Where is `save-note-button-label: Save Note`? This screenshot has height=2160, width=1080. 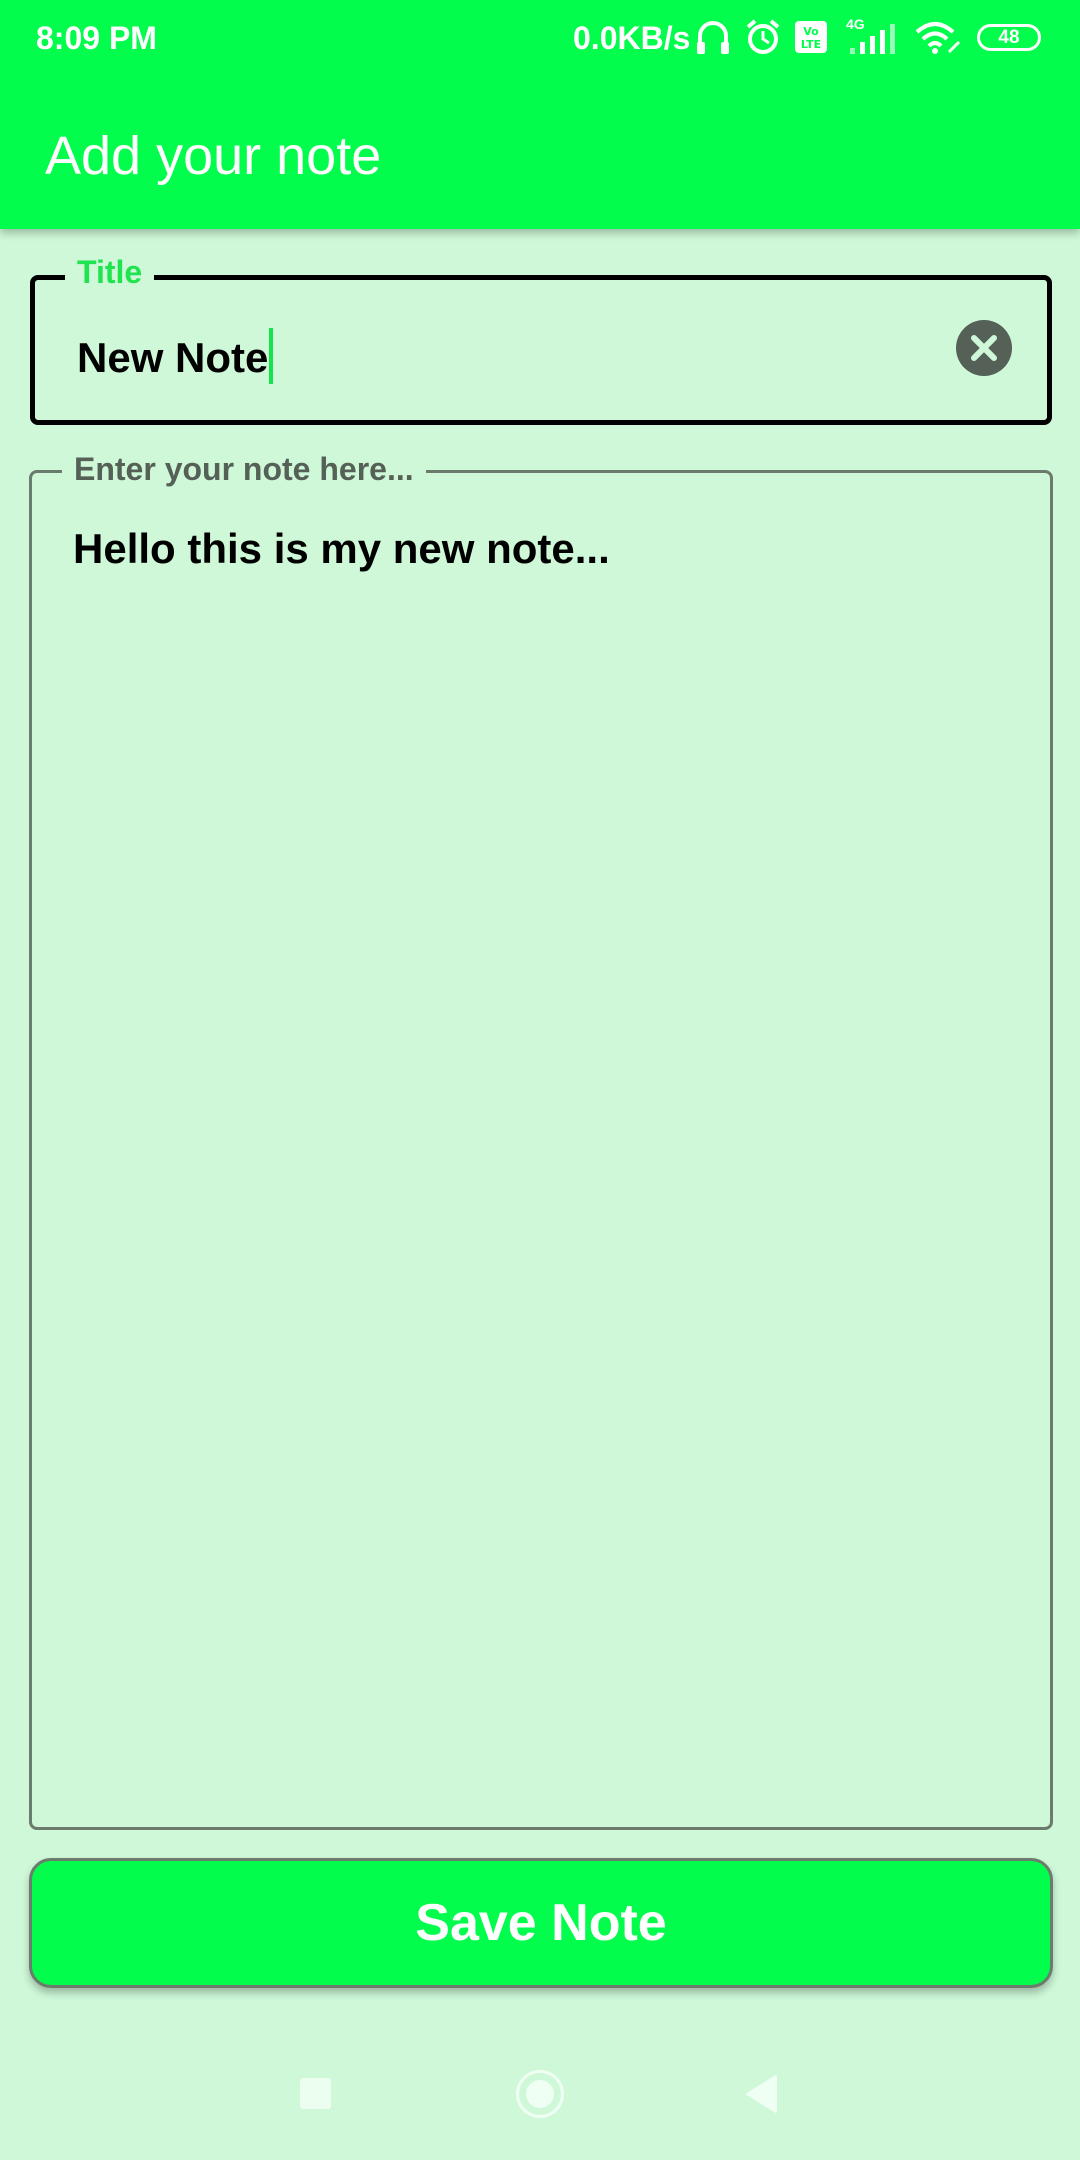 save-note-button-label: Save Note is located at coordinates (541, 1923).